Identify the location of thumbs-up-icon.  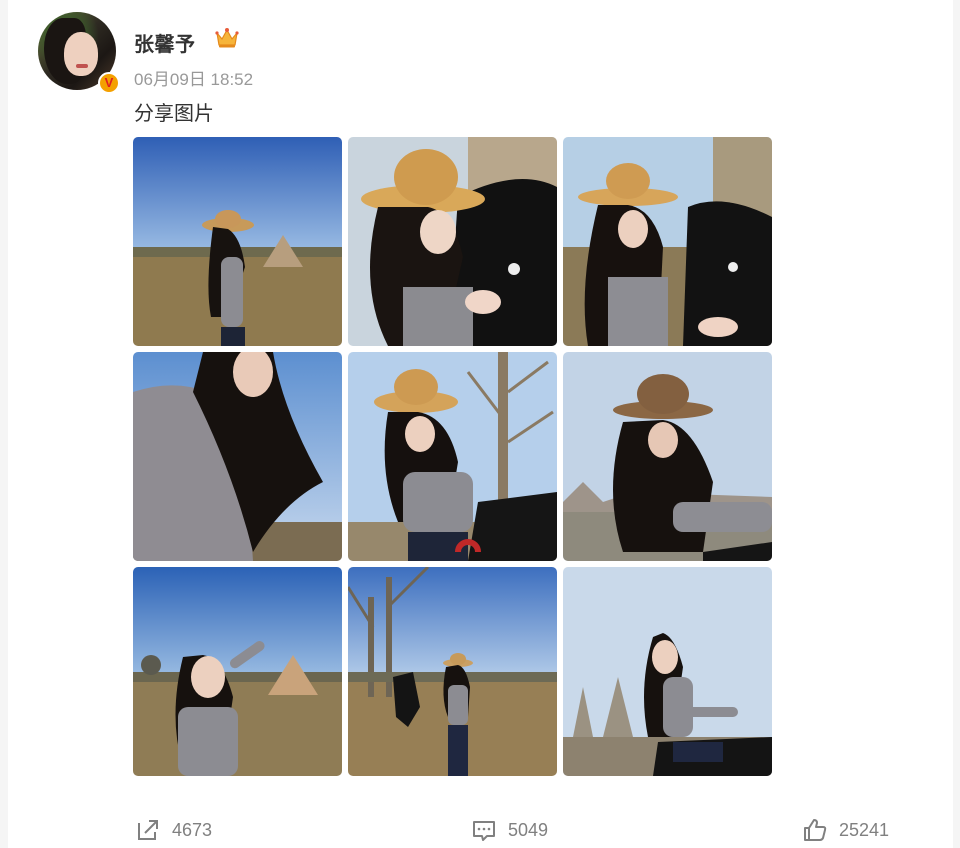
(815, 830).